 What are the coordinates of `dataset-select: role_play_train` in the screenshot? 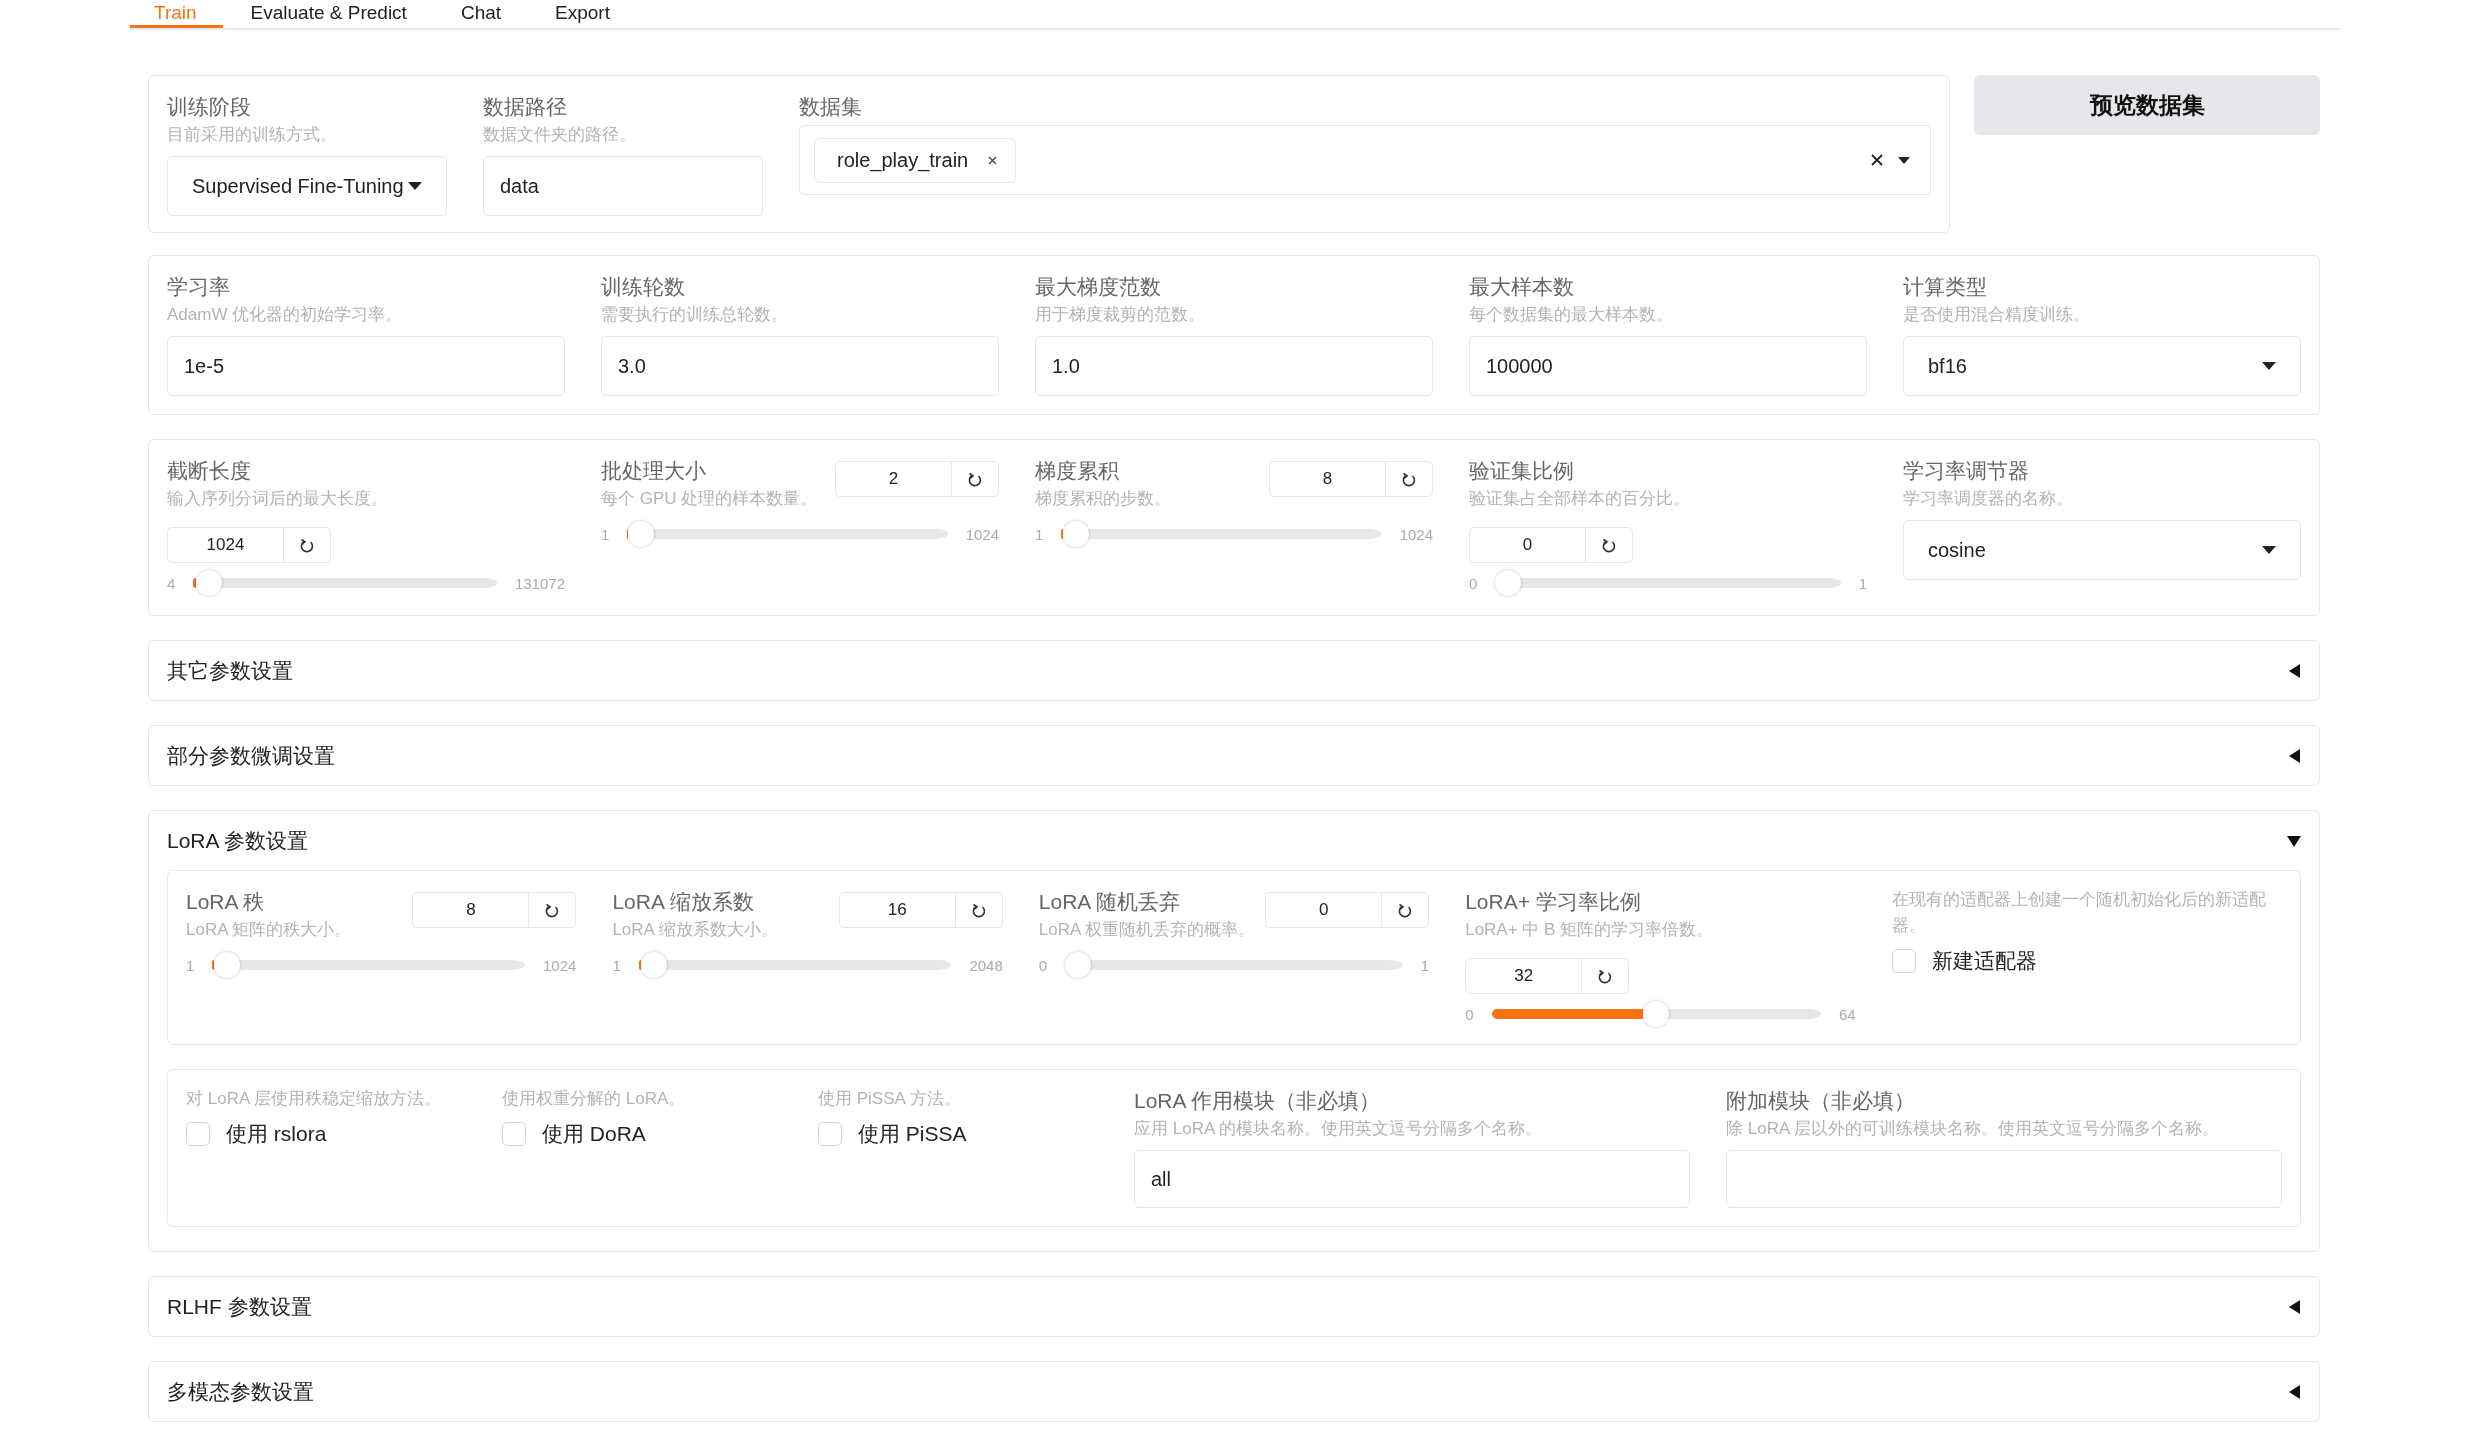 It's located at (1365, 160).